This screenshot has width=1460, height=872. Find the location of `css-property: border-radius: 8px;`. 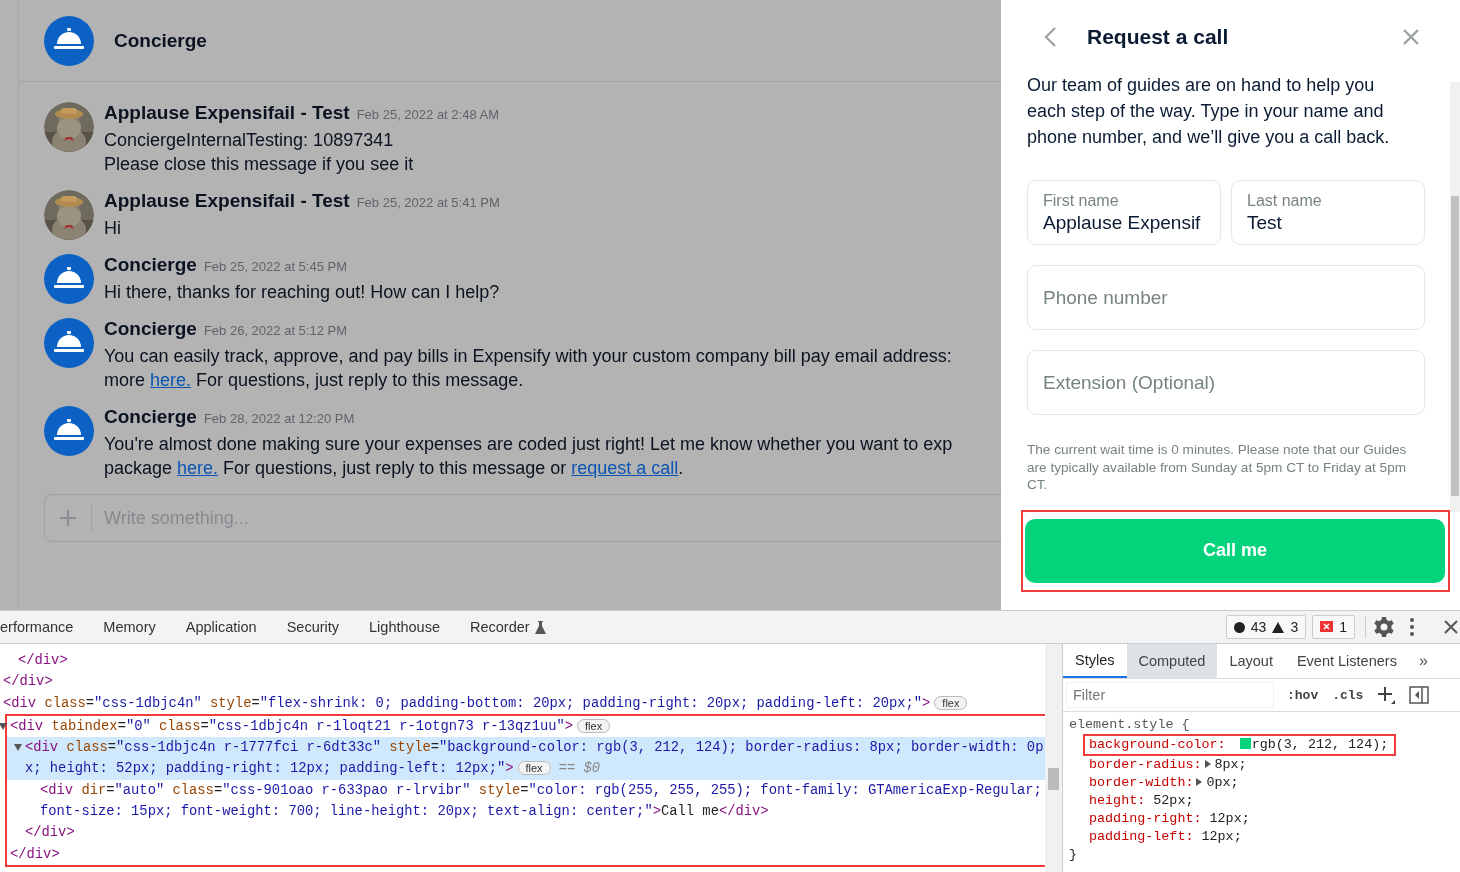

css-property: border-radius: 8px; is located at coordinates (1168, 765).